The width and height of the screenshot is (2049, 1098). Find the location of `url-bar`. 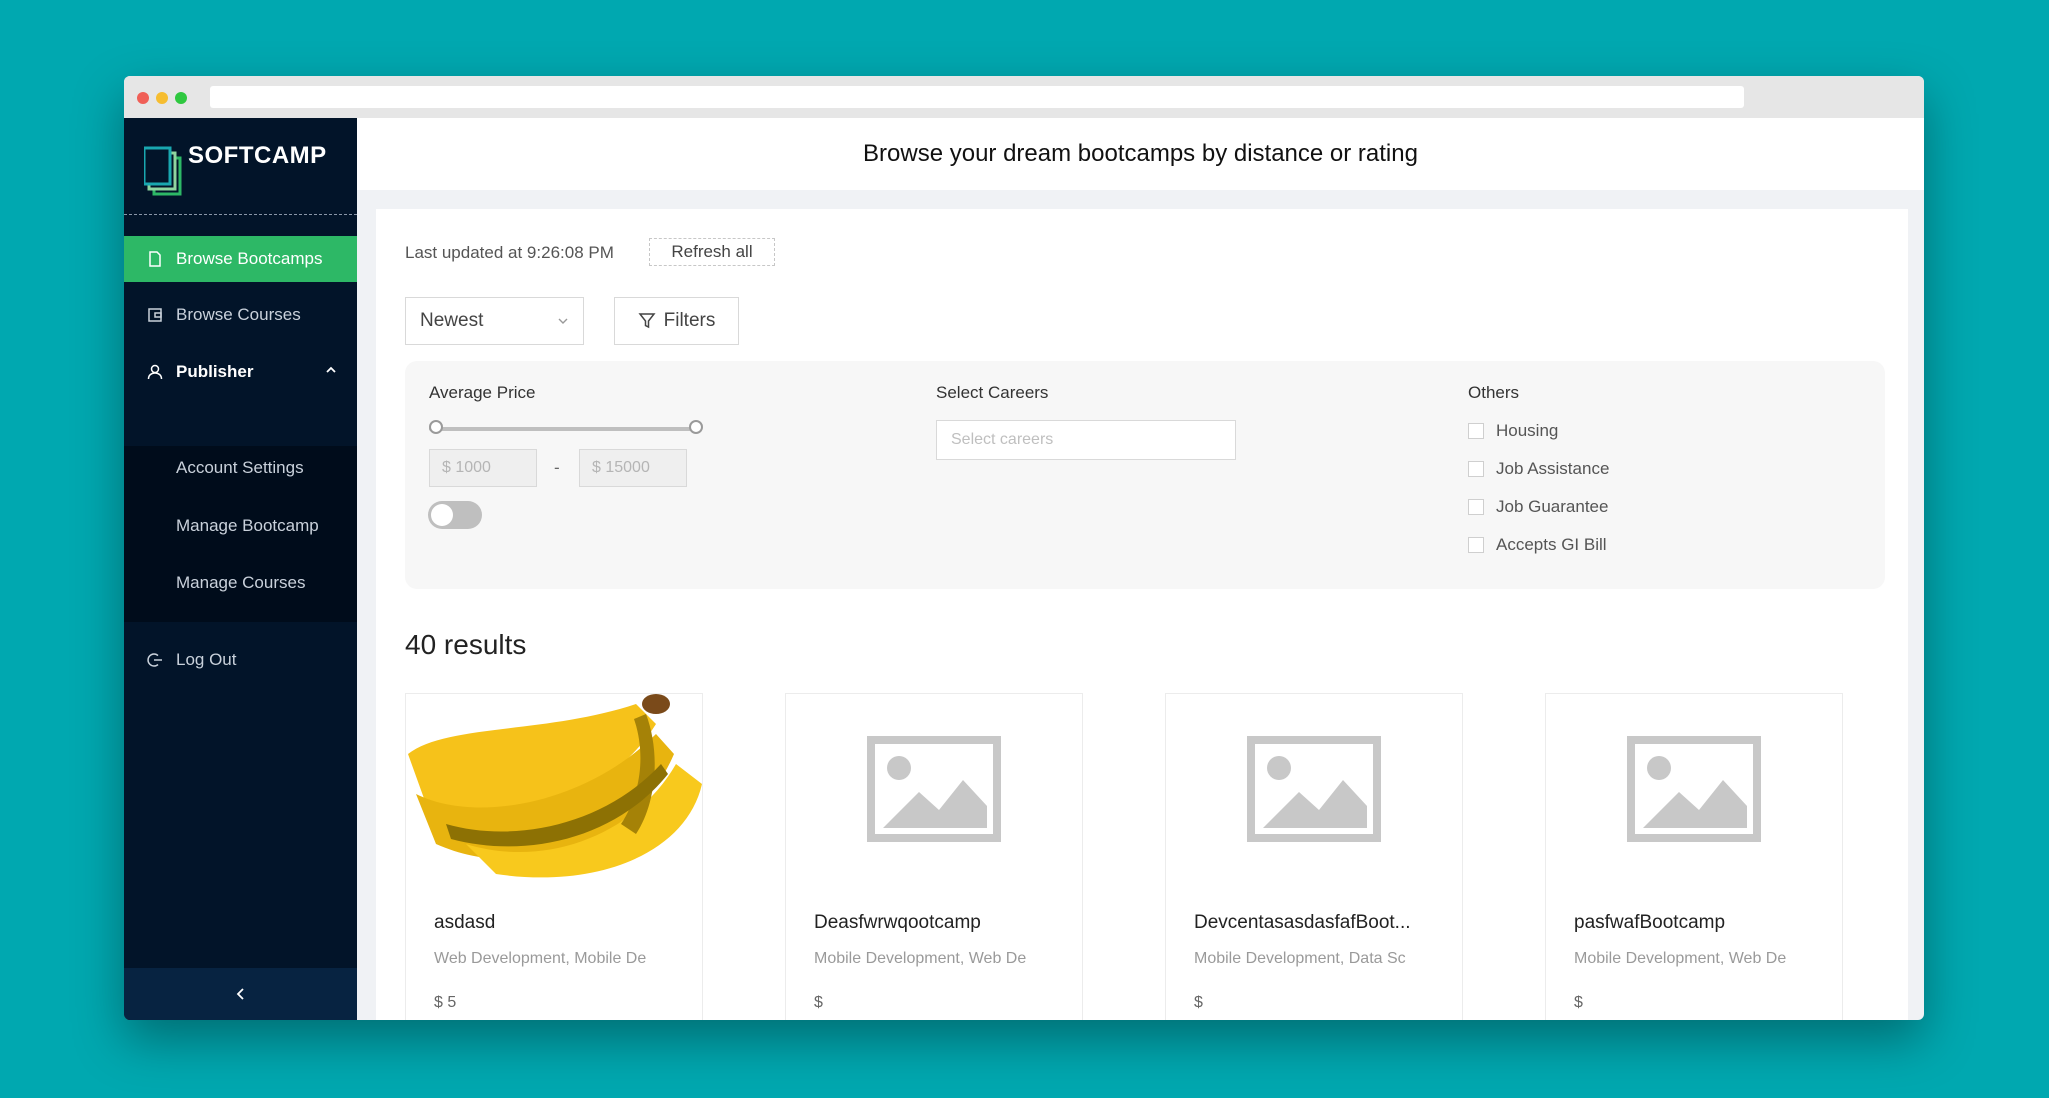

url-bar is located at coordinates (977, 97).